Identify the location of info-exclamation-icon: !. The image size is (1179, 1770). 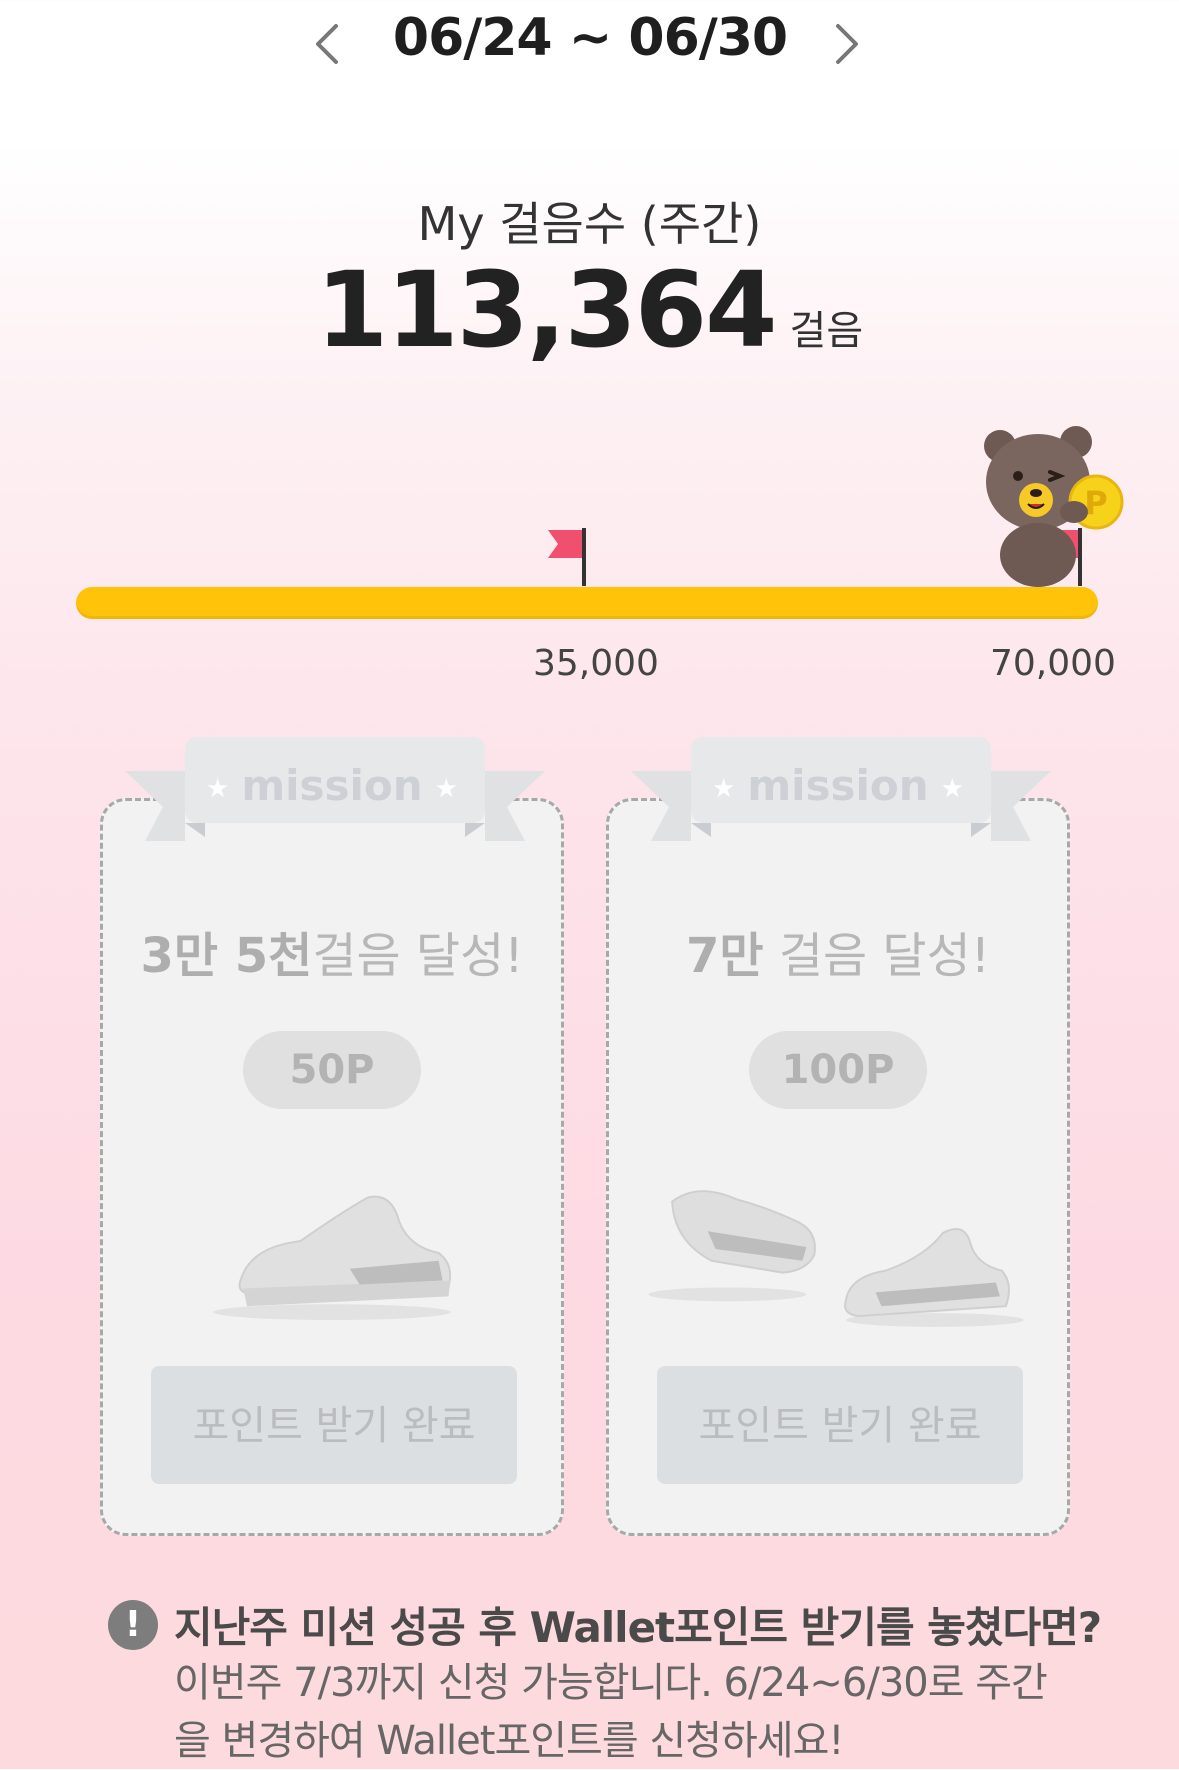
(133, 1625).